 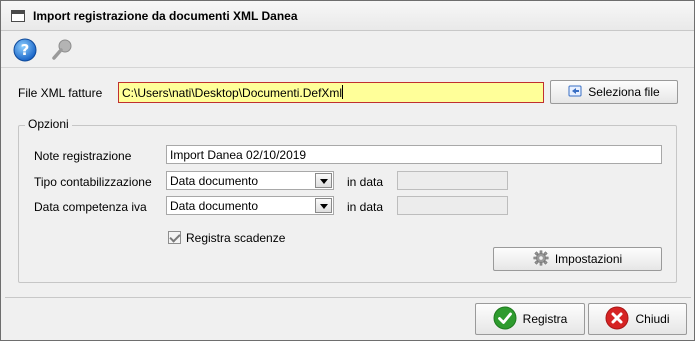 I want to click on select-file-button: Seleziona file, so click(x=614, y=92).